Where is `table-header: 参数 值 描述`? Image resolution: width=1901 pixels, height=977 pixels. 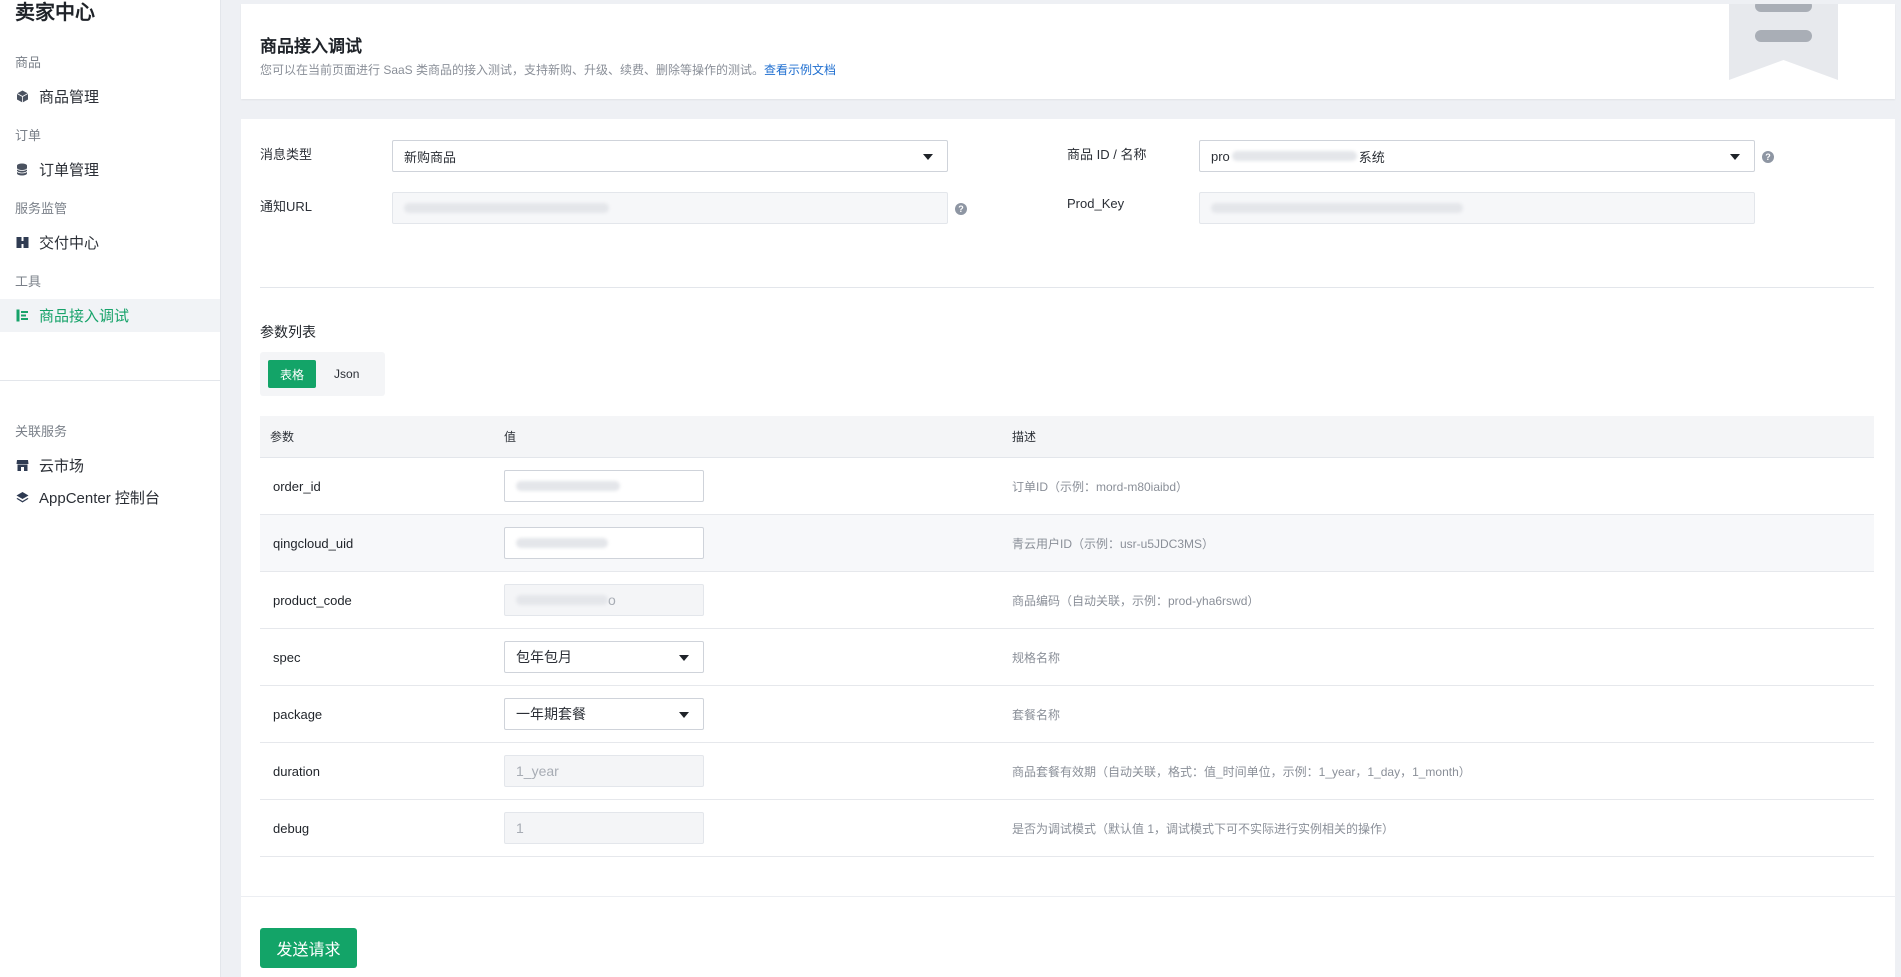
table-header: 参数 值 描述 is located at coordinates (1067, 437).